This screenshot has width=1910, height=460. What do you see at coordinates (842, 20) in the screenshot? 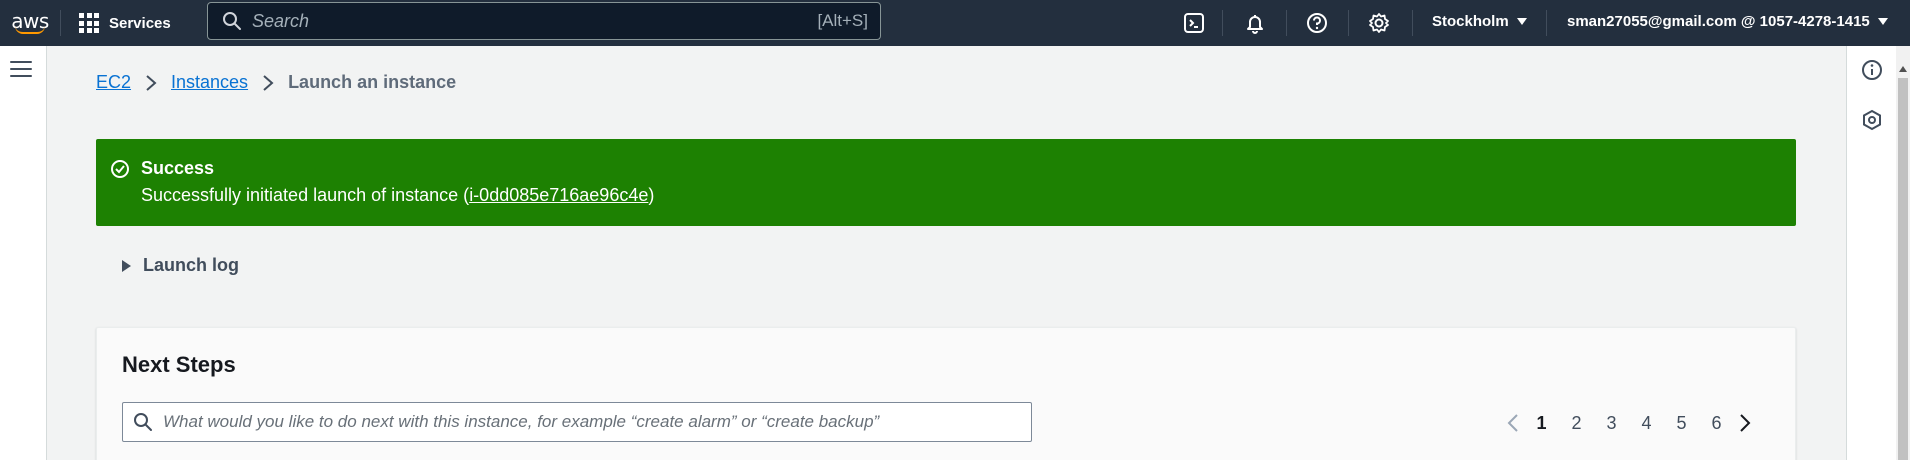
I see `search-shortcut: [Alt+S]` at bounding box center [842, 20].